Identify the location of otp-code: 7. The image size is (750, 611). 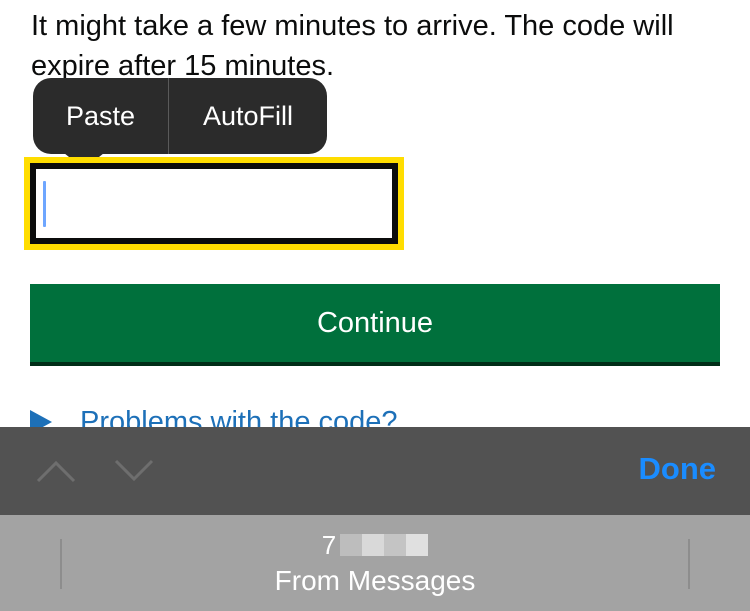
(375, 545).